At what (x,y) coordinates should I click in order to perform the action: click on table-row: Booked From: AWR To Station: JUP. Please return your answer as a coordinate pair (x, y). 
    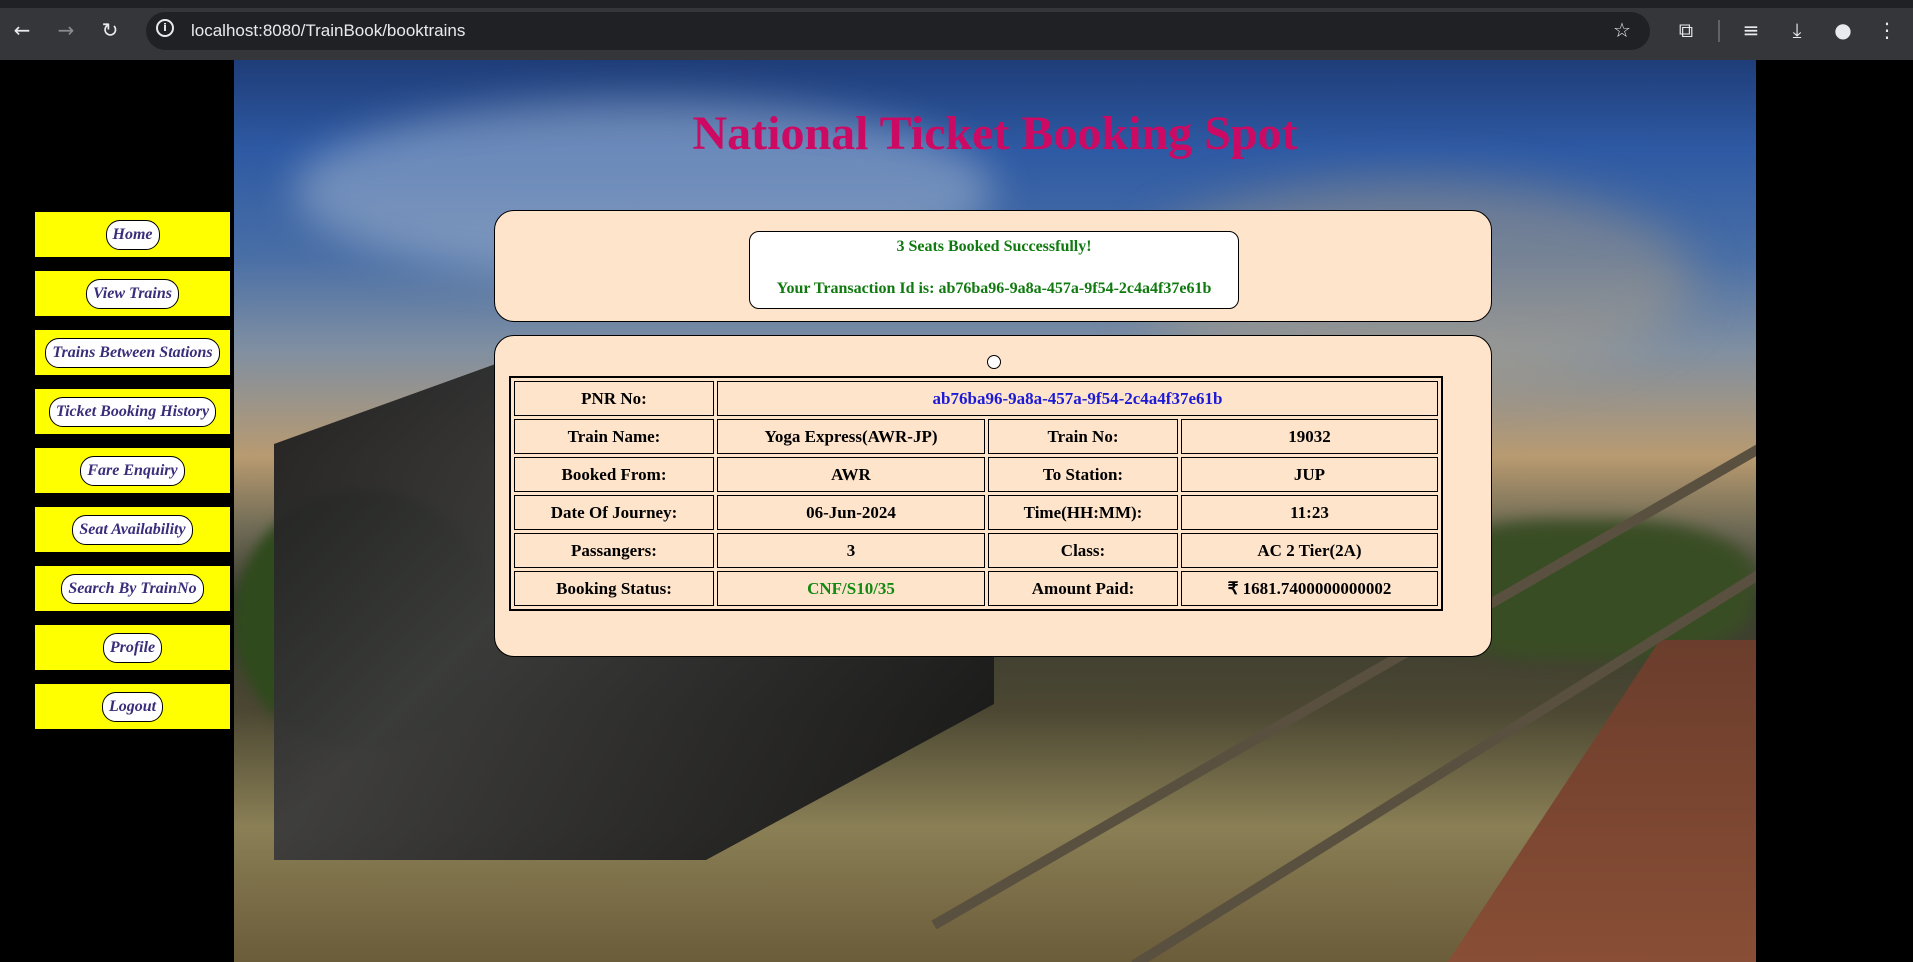
    Looking at the image, I should click on (976, 474).